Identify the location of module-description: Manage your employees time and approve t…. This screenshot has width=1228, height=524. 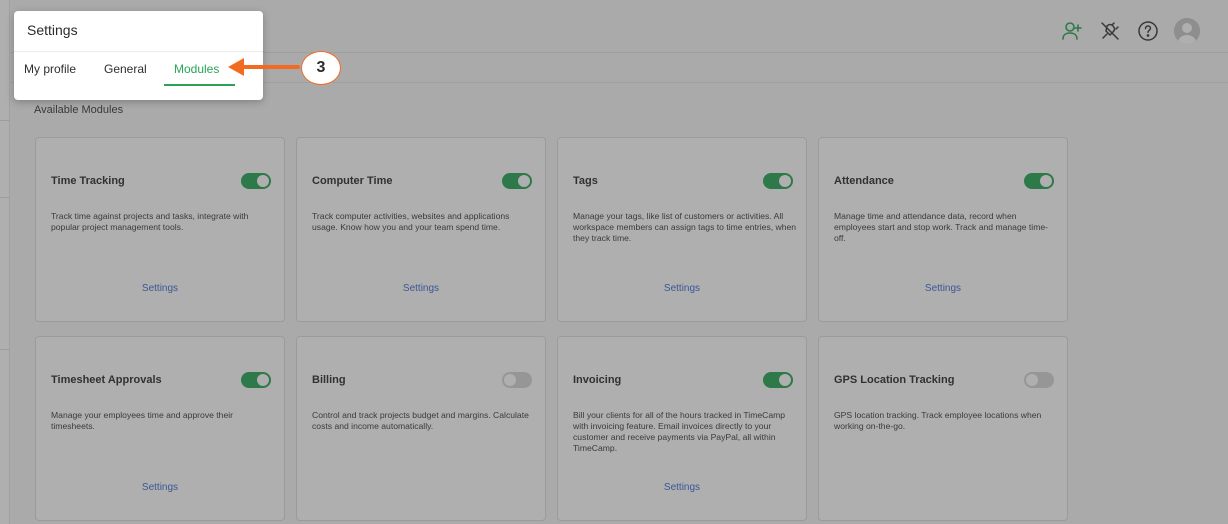
(142, 420).